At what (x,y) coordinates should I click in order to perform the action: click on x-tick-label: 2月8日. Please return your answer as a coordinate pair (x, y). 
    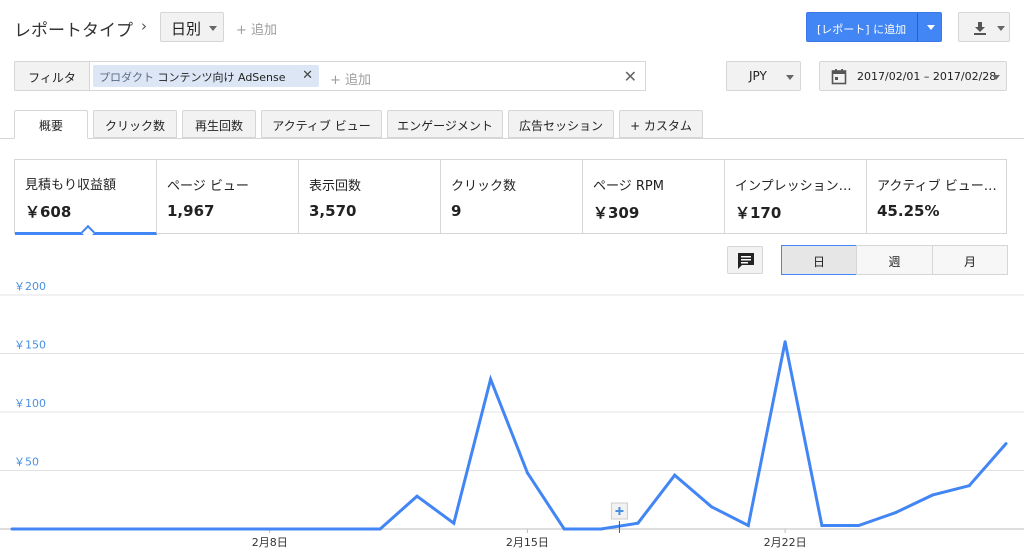
    Looking at the image, I should click on (270, 542).